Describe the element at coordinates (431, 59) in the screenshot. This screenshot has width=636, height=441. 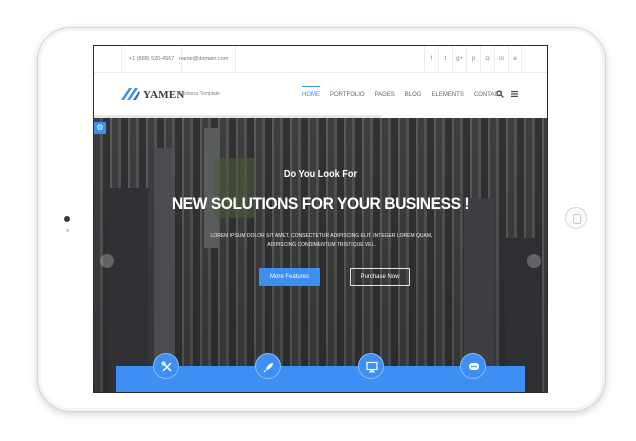
I see `facebook-icon: f` at that location.